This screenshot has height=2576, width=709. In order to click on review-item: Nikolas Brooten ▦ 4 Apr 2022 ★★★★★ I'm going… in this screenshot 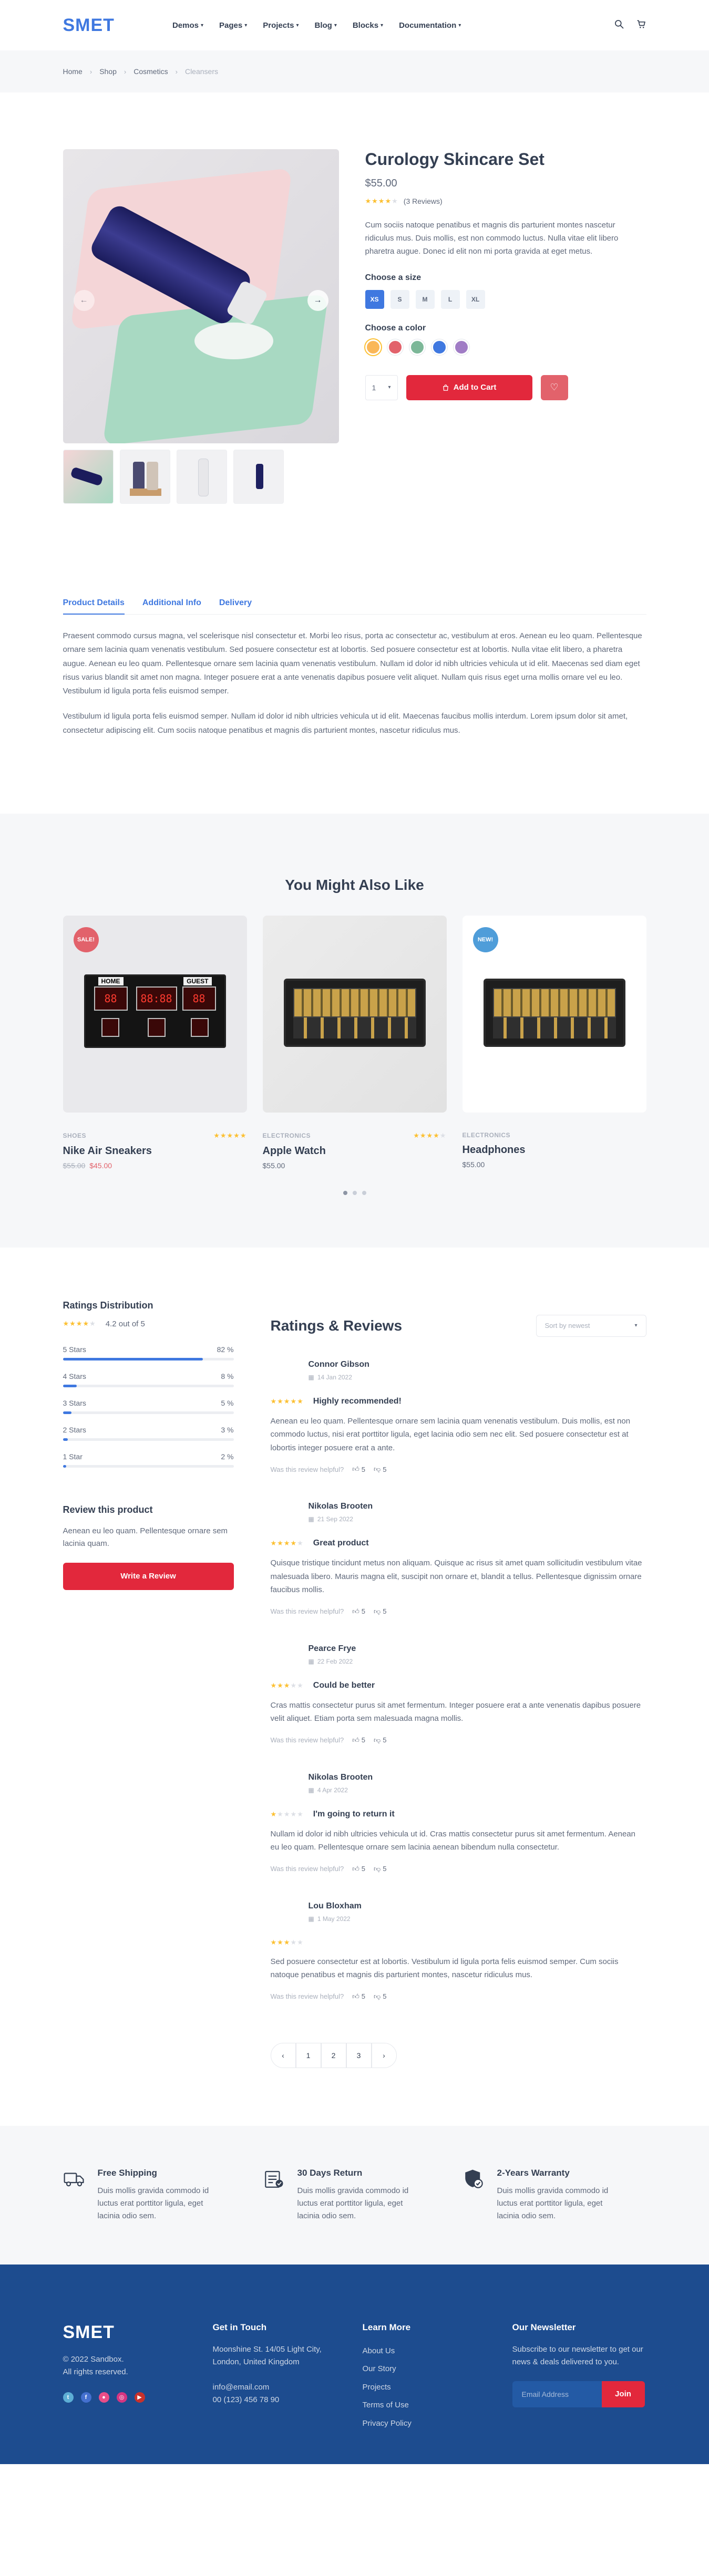, I will do `click(458, 1823)`.